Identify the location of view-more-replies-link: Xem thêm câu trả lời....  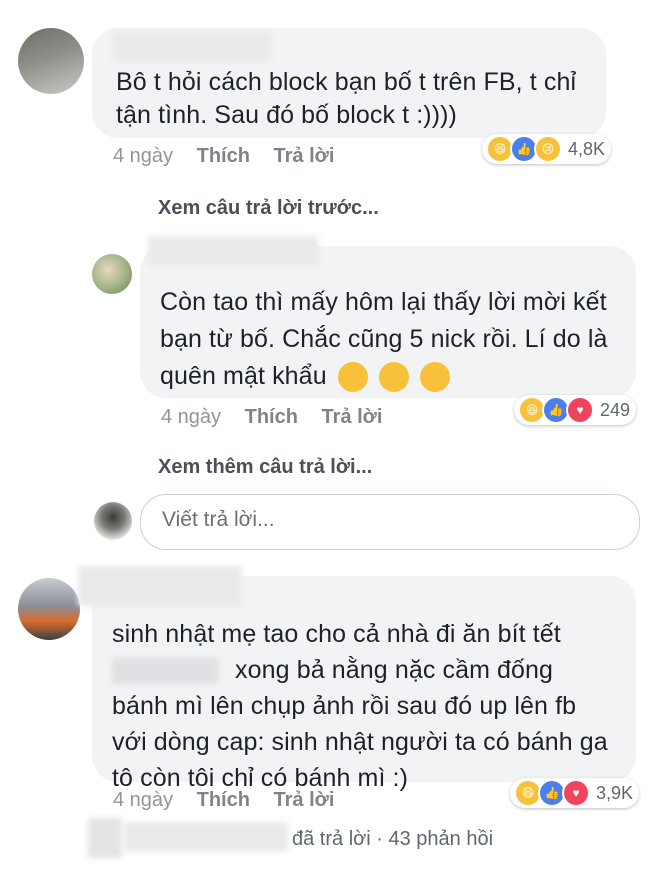
(265, 467).